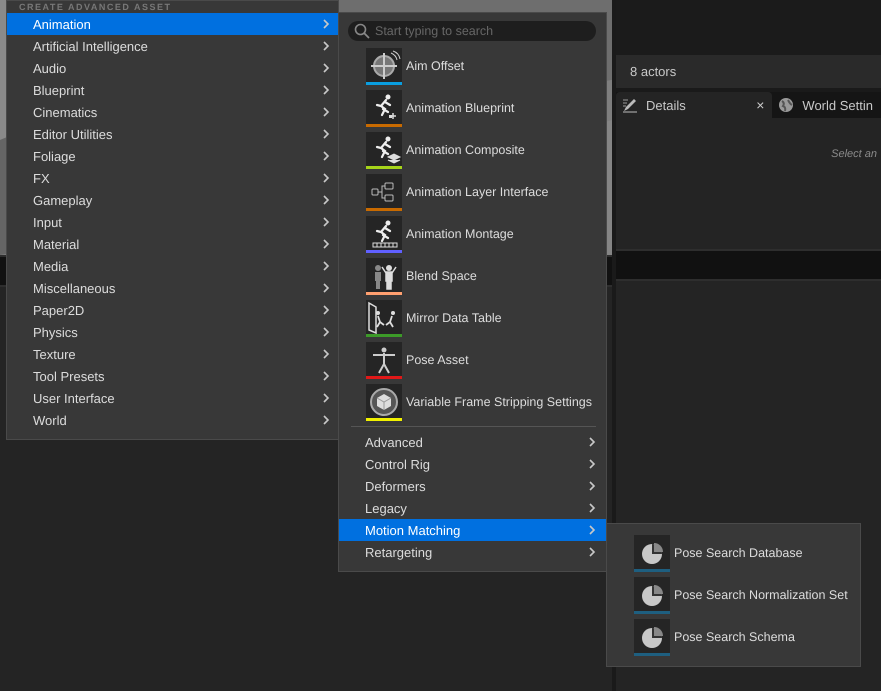 The width and height of the screenshot is (881, 691). Describe the element at coordinates (172, 156) in the screenshot. I see `menu-item: Foliage` at that location.